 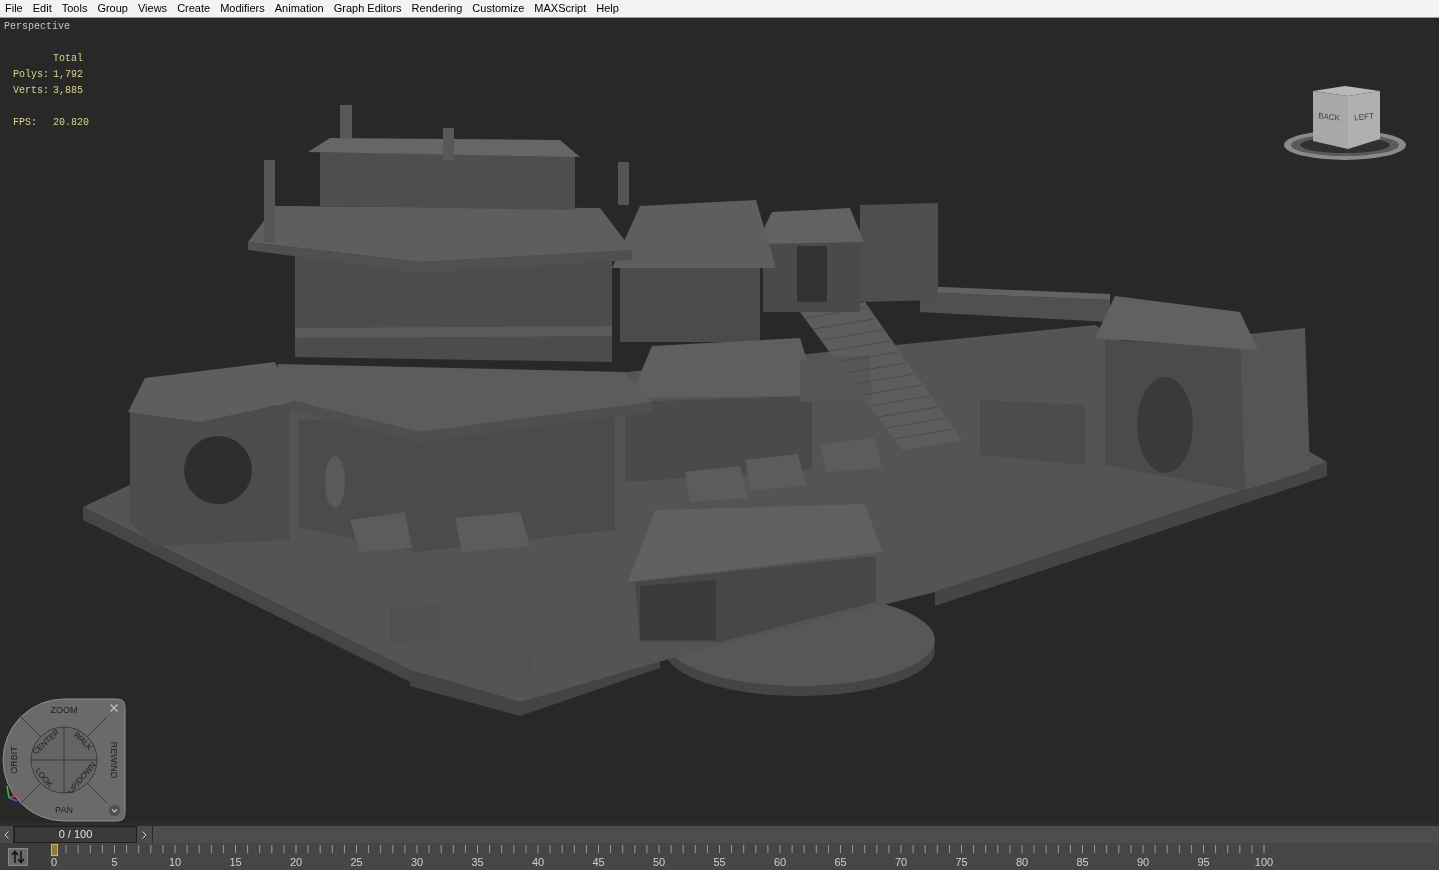 What do you see at coordinates (25, 123) in the screenshot?
I see `stat-label: FPS:` at bounding box center [25, 123].